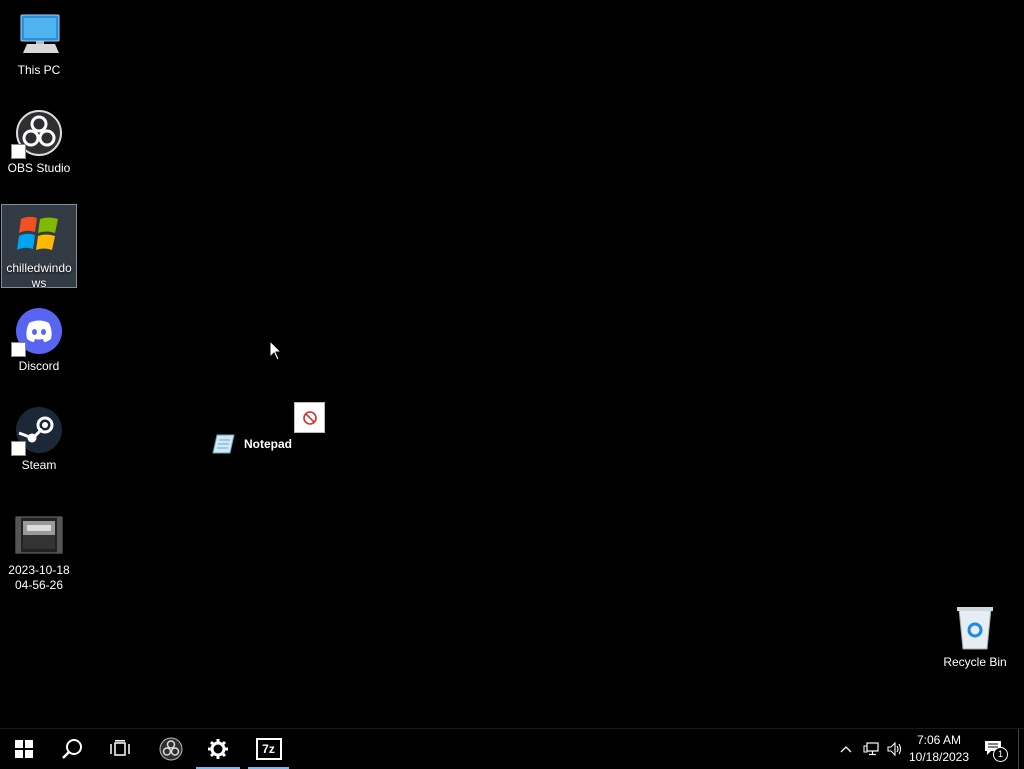 This screenshot has width=1024, height=769. I want to click on search-button, so click(72, 749).